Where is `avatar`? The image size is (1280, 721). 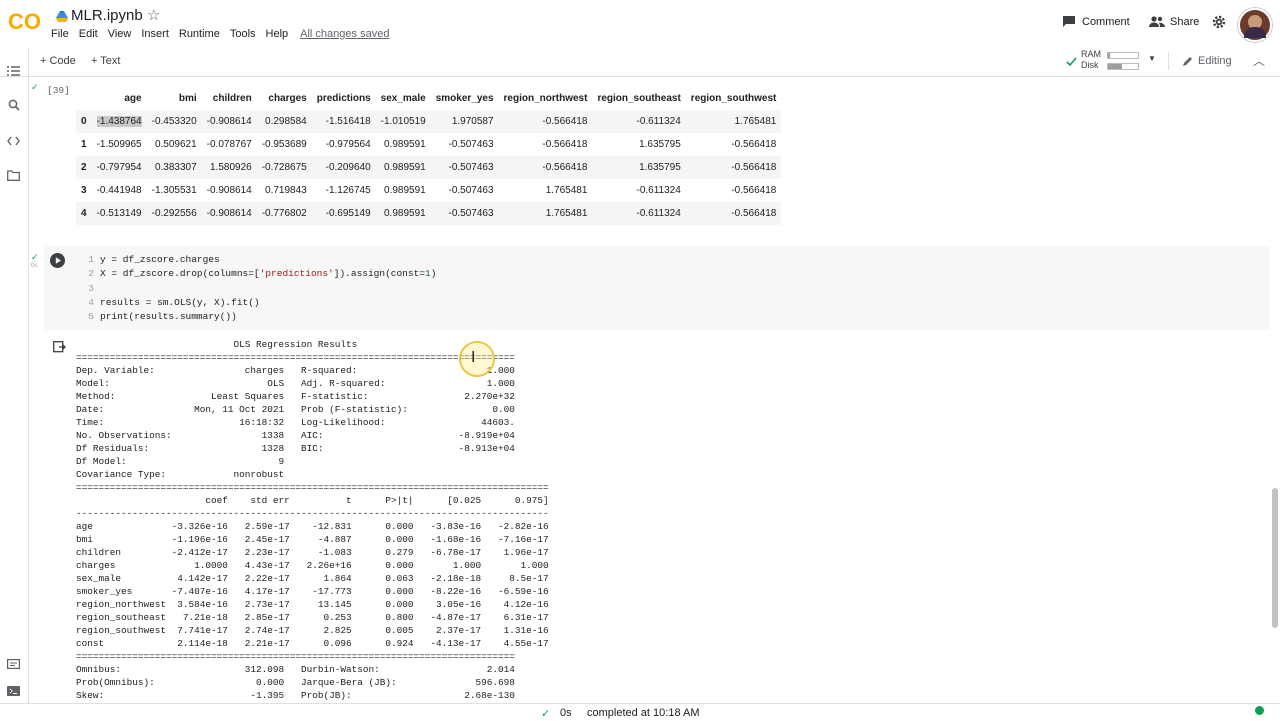
avatar is located at coordinates (1255, 25).